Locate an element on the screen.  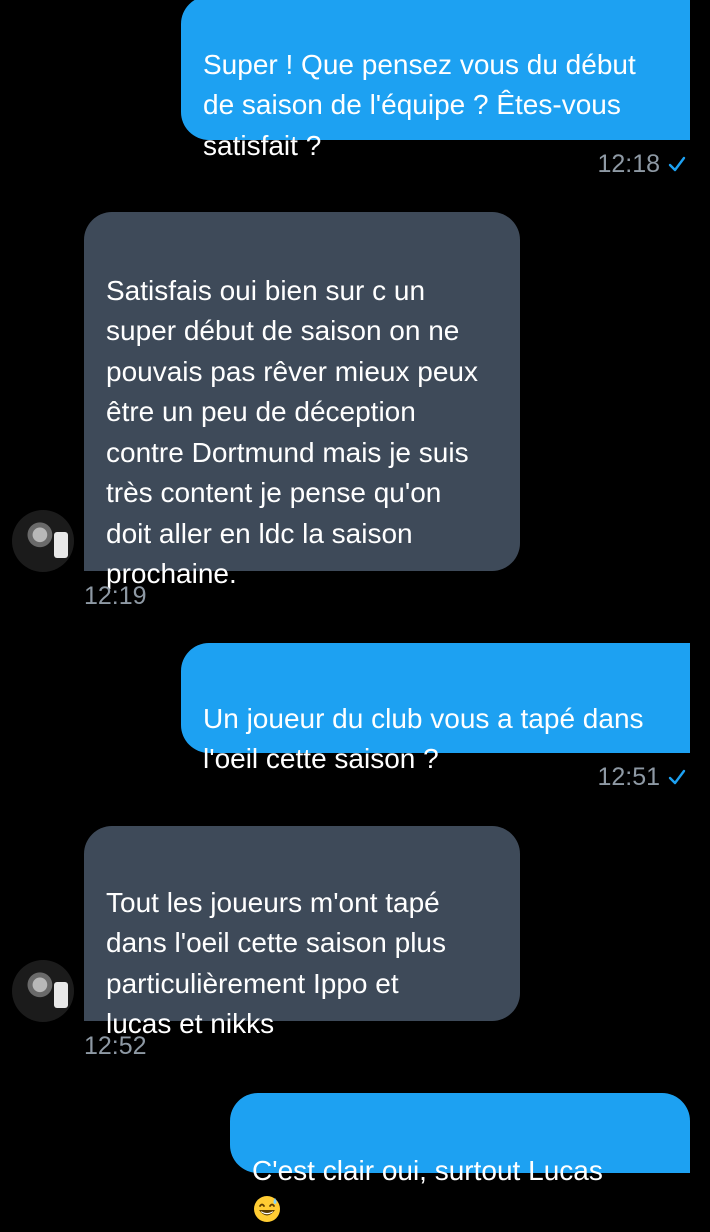
timestamp: 12:18 is located at coordinates (628, 163).